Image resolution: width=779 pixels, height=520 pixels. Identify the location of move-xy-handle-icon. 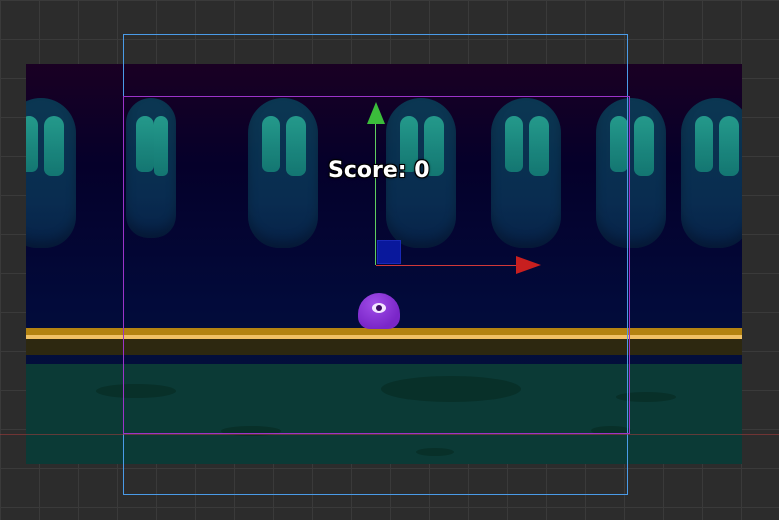
(389, 252).